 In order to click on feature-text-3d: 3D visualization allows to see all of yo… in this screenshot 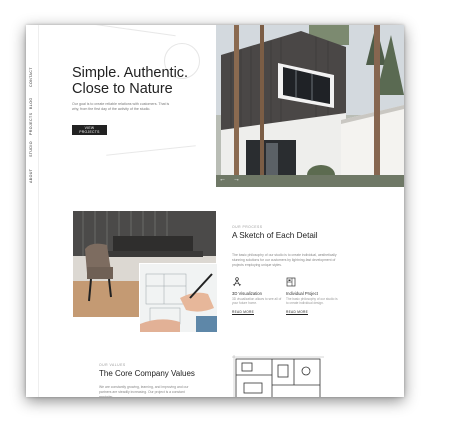, I will do `click(257, 301)`.